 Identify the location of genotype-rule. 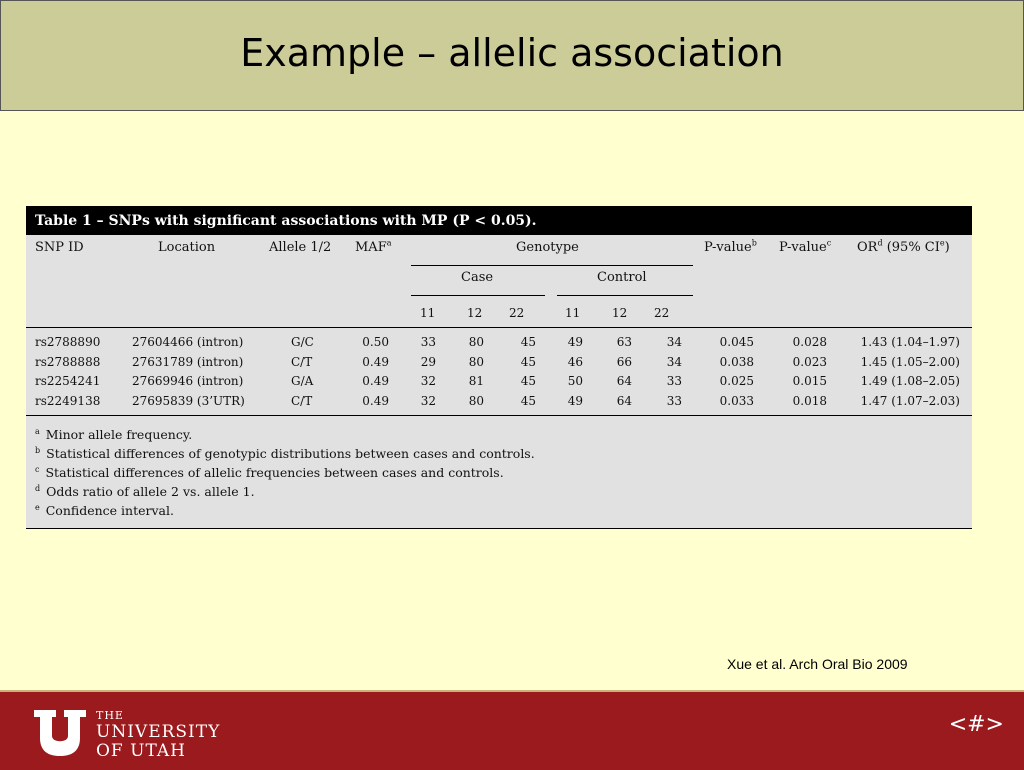
(552, 265).